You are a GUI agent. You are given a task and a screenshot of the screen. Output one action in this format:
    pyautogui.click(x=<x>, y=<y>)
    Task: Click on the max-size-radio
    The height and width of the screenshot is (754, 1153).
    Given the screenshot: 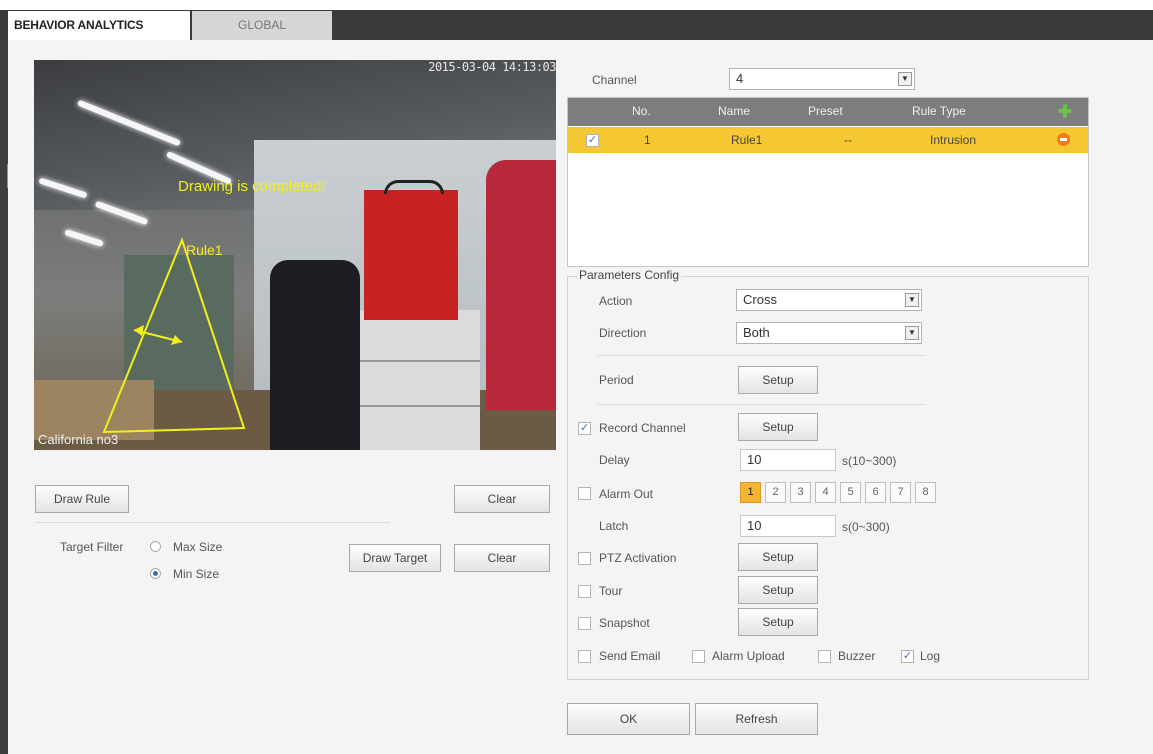 What is the action you would take?
    pyautogui.click(x=155, y=546)
    